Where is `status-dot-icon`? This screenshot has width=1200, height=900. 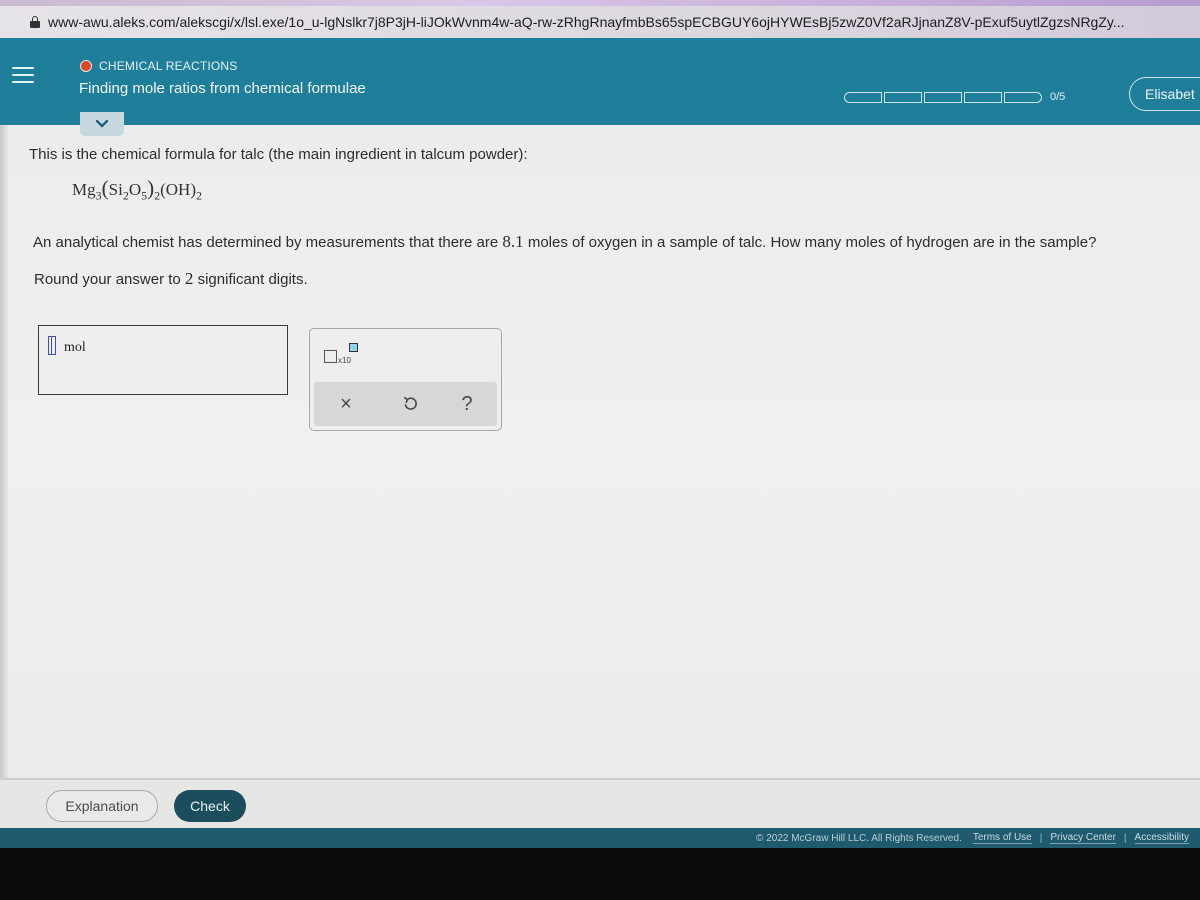
status-dot-icon is located at coordinates (86, 66).